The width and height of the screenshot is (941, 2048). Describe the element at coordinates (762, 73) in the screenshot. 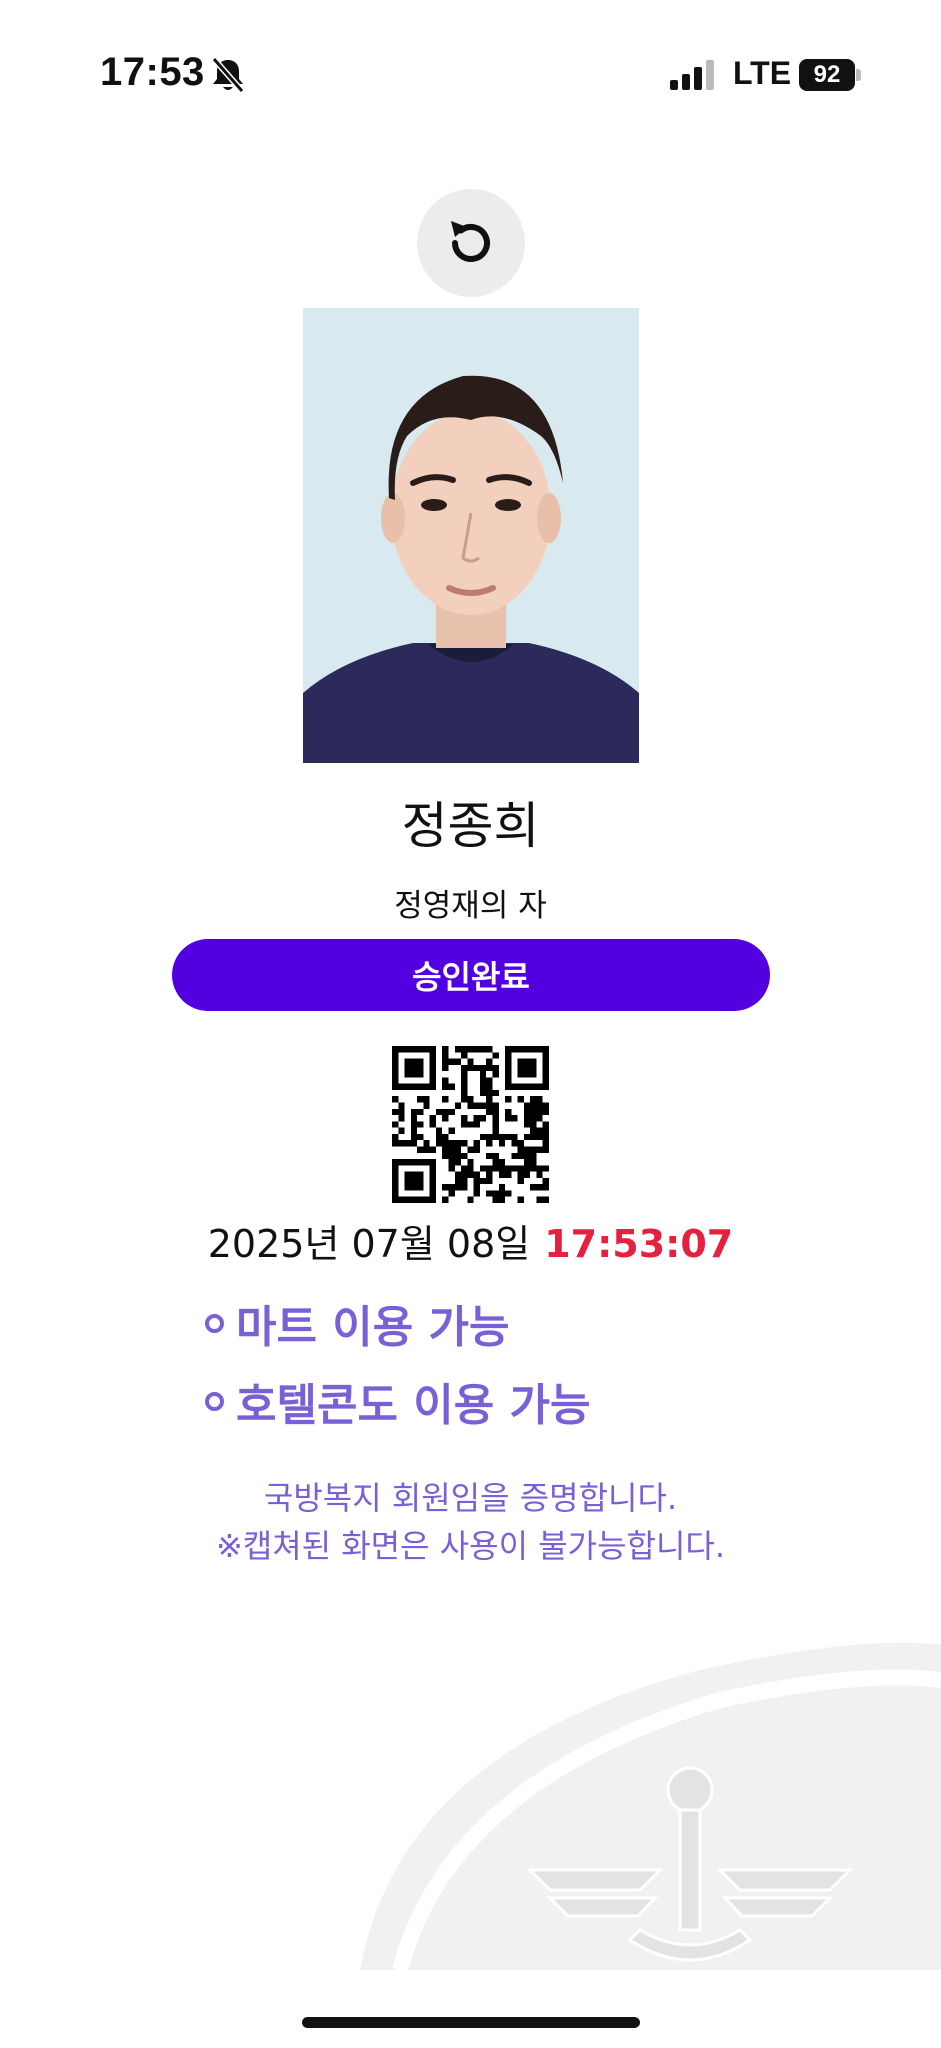

I see `network-type: LTE` at that location.